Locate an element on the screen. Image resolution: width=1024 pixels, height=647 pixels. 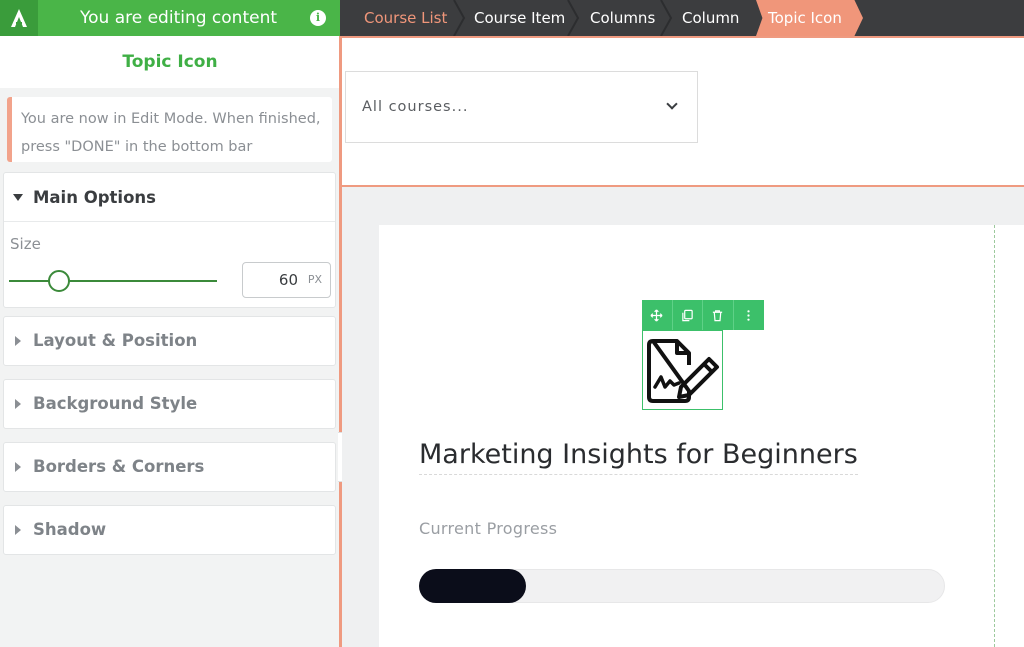
sidebar-header: You are editing content i is located at coordinates (170, 18).